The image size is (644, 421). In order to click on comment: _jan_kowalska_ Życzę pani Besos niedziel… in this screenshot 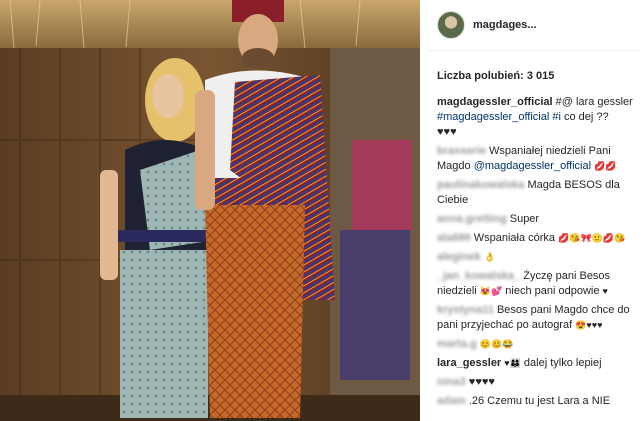, I will do `click(538, 284)`.